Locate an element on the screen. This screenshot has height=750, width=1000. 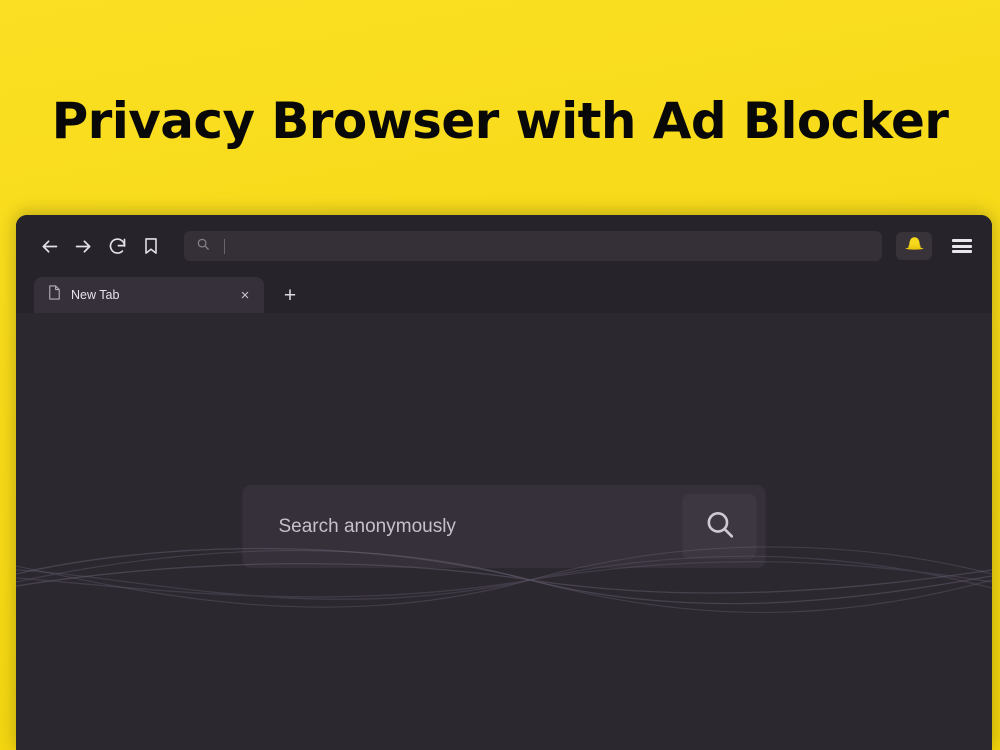
back-button is located at coordinates (49, 246).